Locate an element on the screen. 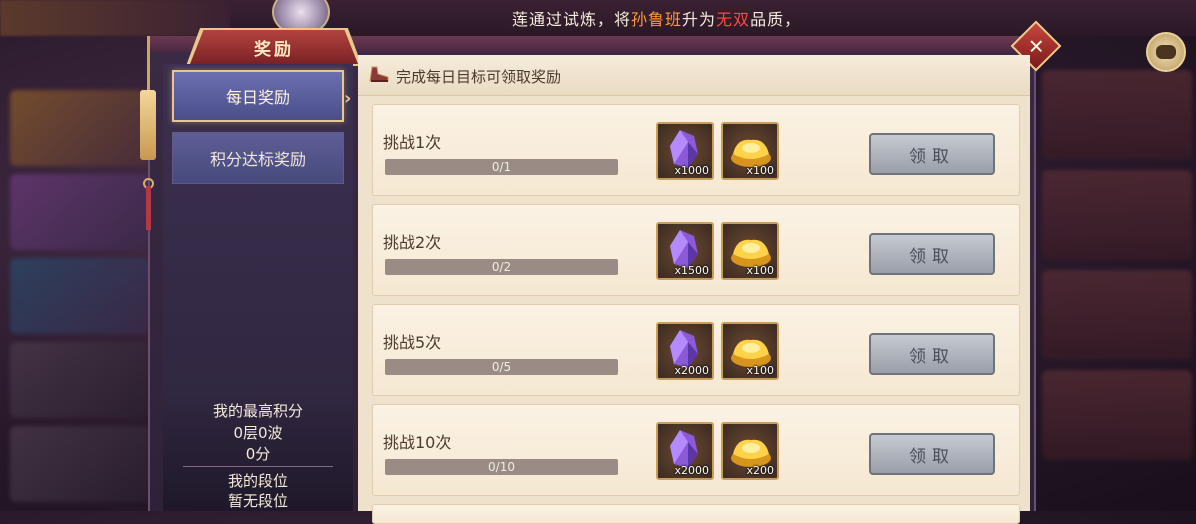 The image size is (1196, 524). chevron-right-icon: › is located at coordinates (348, 98).